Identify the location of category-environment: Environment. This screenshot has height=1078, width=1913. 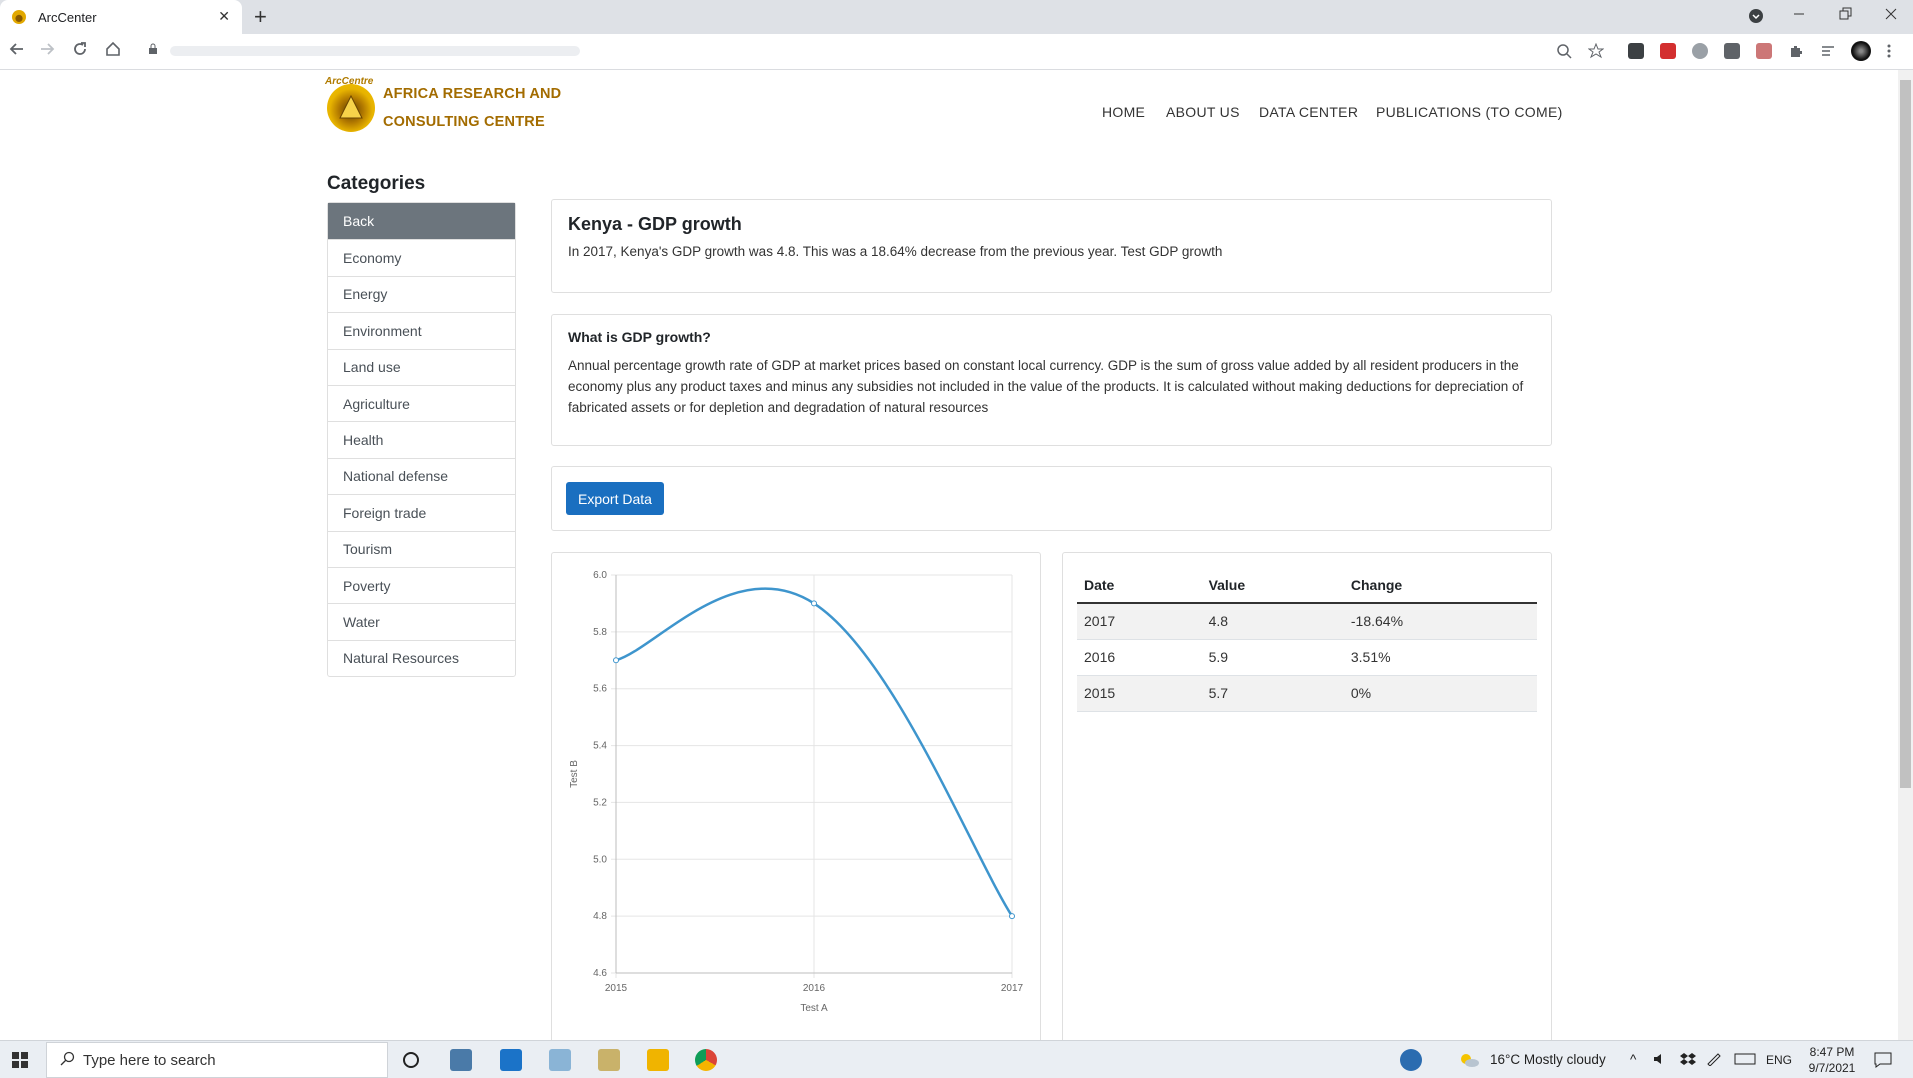
(421, 330).